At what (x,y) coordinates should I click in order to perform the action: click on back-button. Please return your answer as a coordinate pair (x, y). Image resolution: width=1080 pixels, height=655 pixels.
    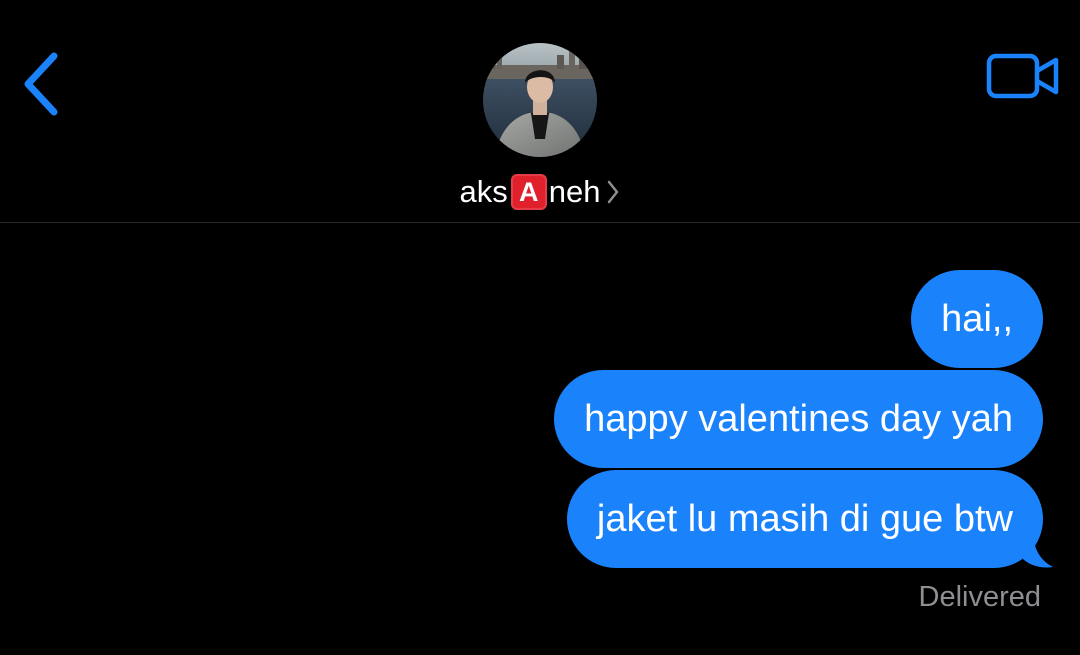
    Looking at the image, I should click on (44, 84).